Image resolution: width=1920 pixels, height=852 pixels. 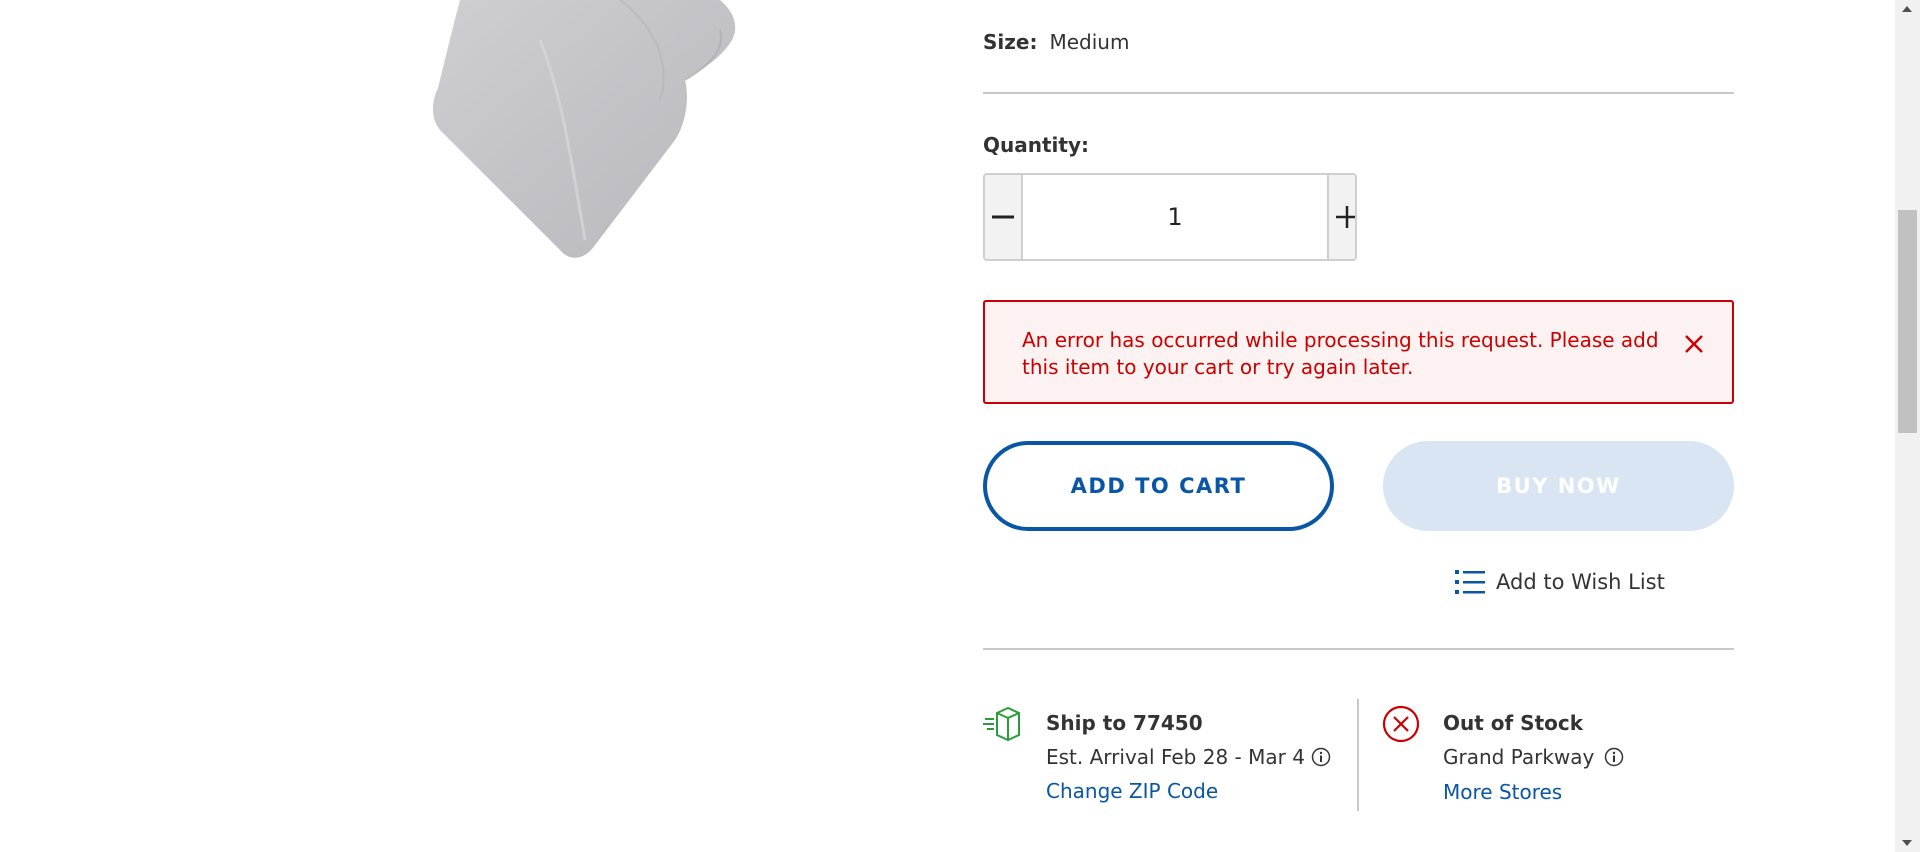 I want to click on package-shipping-icon, so click(x=1002, y=723).